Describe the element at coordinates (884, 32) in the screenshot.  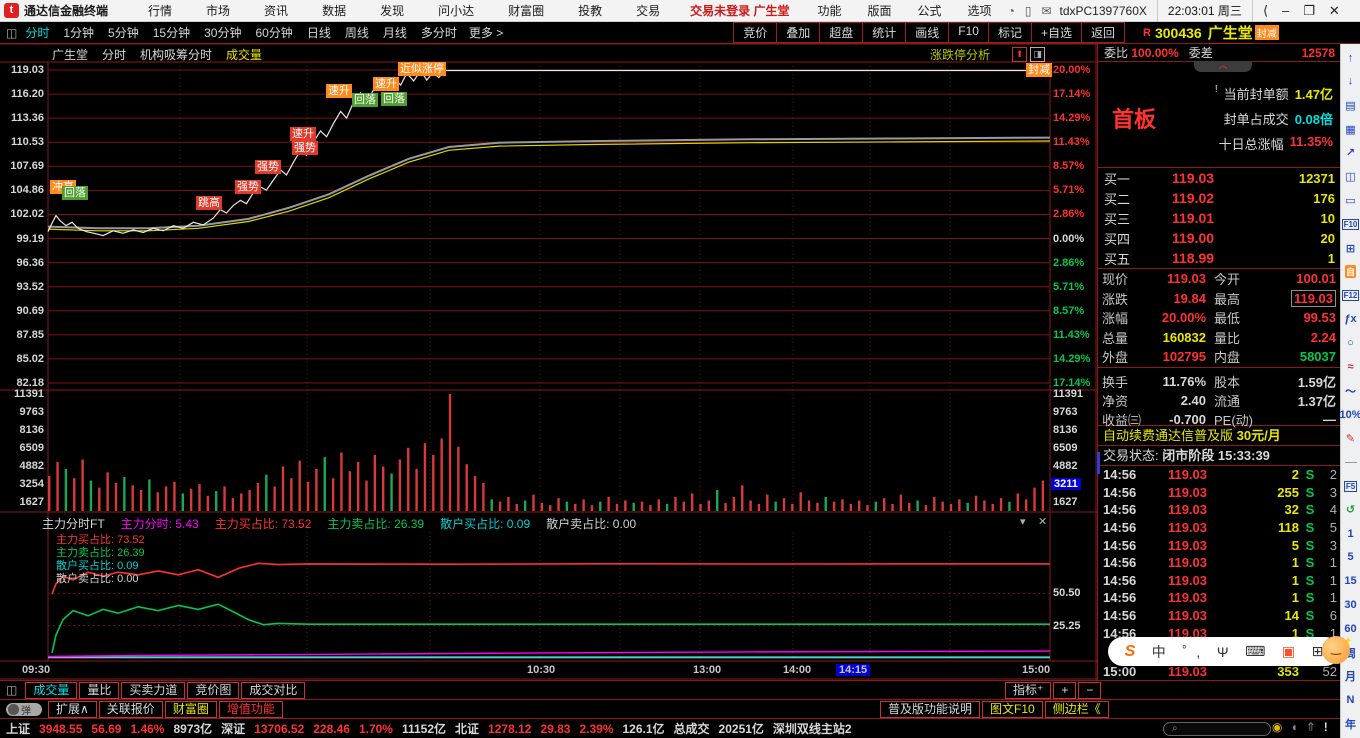
I see `tool-button-3: 统计` at that location.